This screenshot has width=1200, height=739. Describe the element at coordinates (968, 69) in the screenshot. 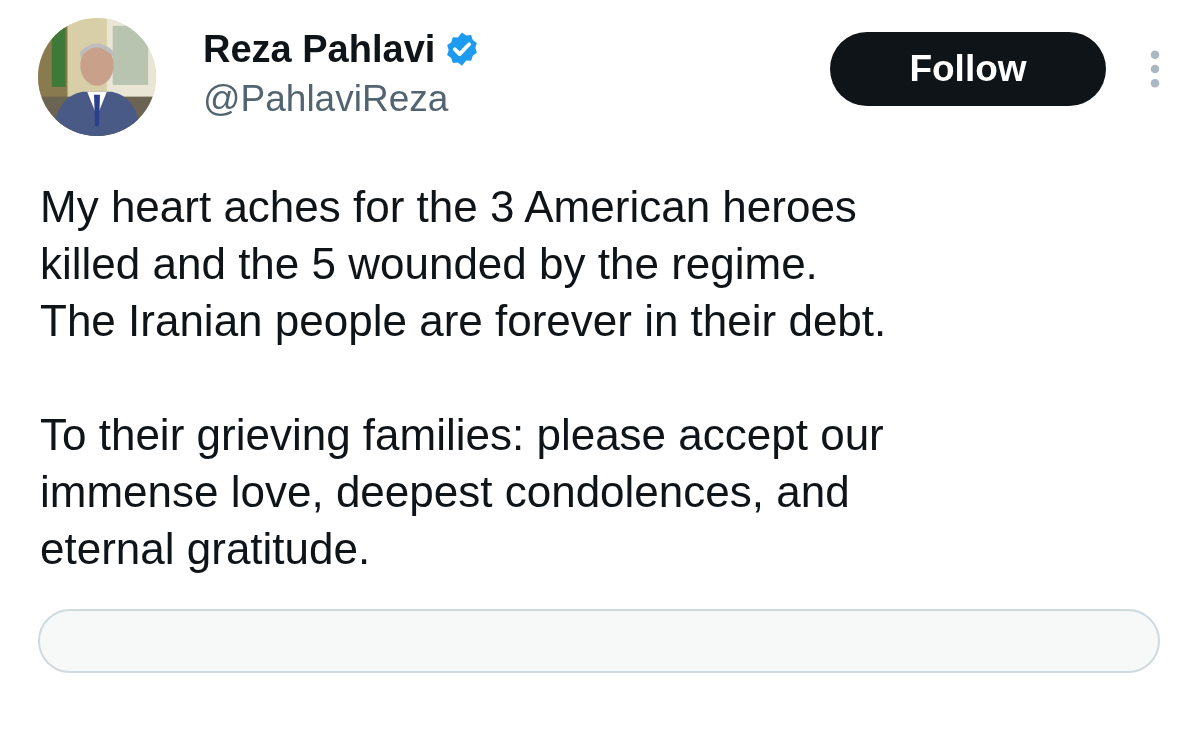

I see `follow-button: Follow` at that location.